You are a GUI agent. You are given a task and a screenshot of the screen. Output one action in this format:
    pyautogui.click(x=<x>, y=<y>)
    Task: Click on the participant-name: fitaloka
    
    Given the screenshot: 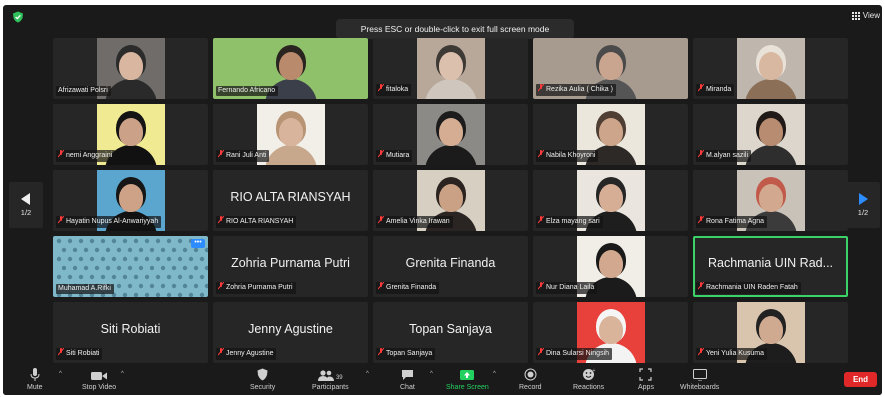 What is the action you would take?
    pyautogui.click(x=397, y=89)
    